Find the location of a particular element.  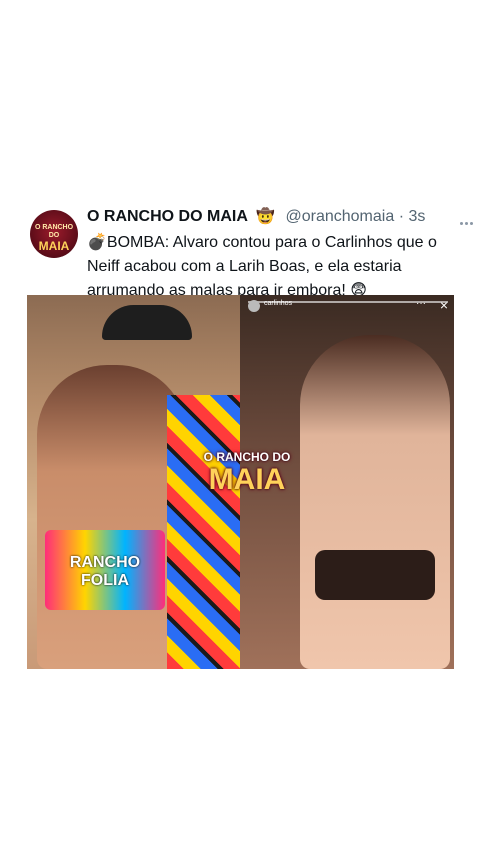

colorful-top: RANCHO FOLIA is located at coordinates (105, 570).